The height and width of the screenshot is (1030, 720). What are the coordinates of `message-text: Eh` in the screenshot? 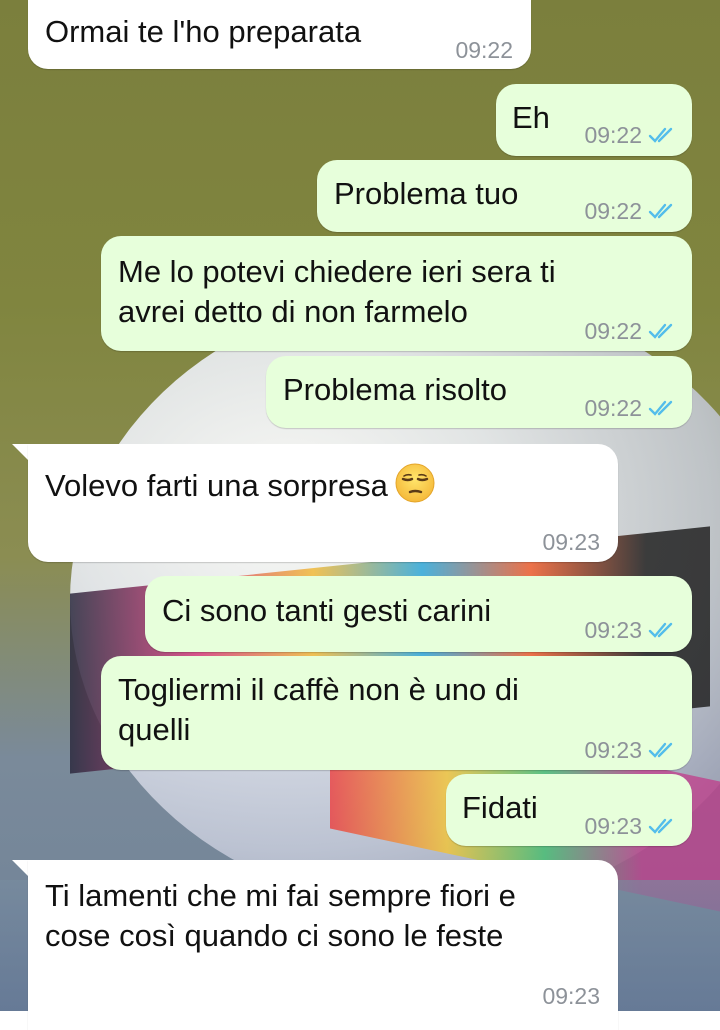 It's located at (531, 117).